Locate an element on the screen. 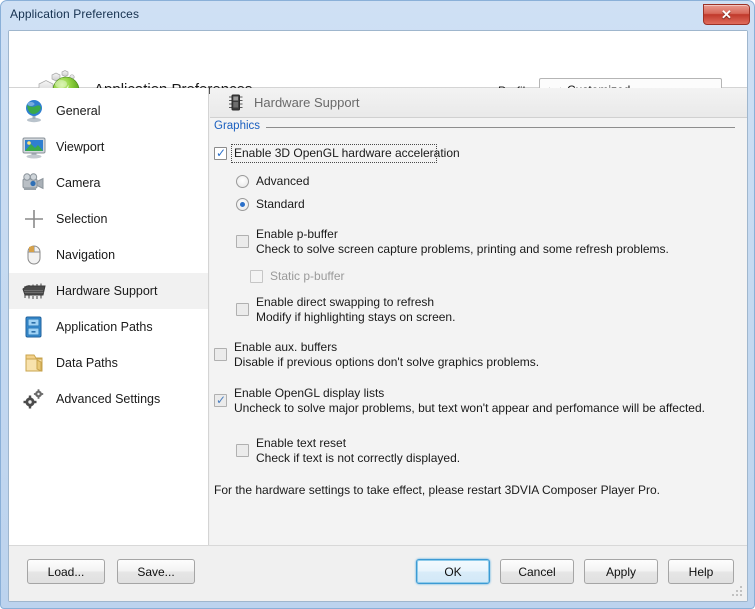 The width and height of the screenshot is (755, 609). pbuffer-label: Enable p-buffer is located at coordinates (297, 234).